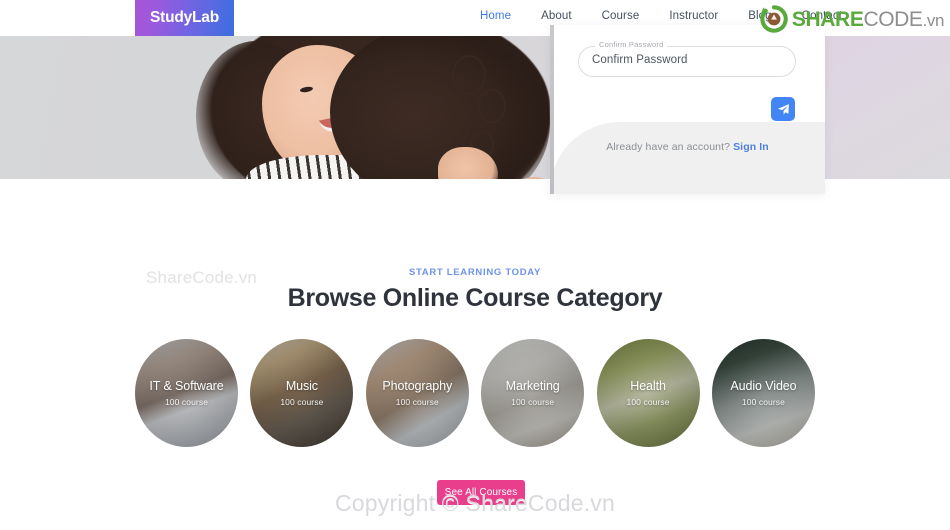  I want to click on modal-scrollbar, so click(552, 109).